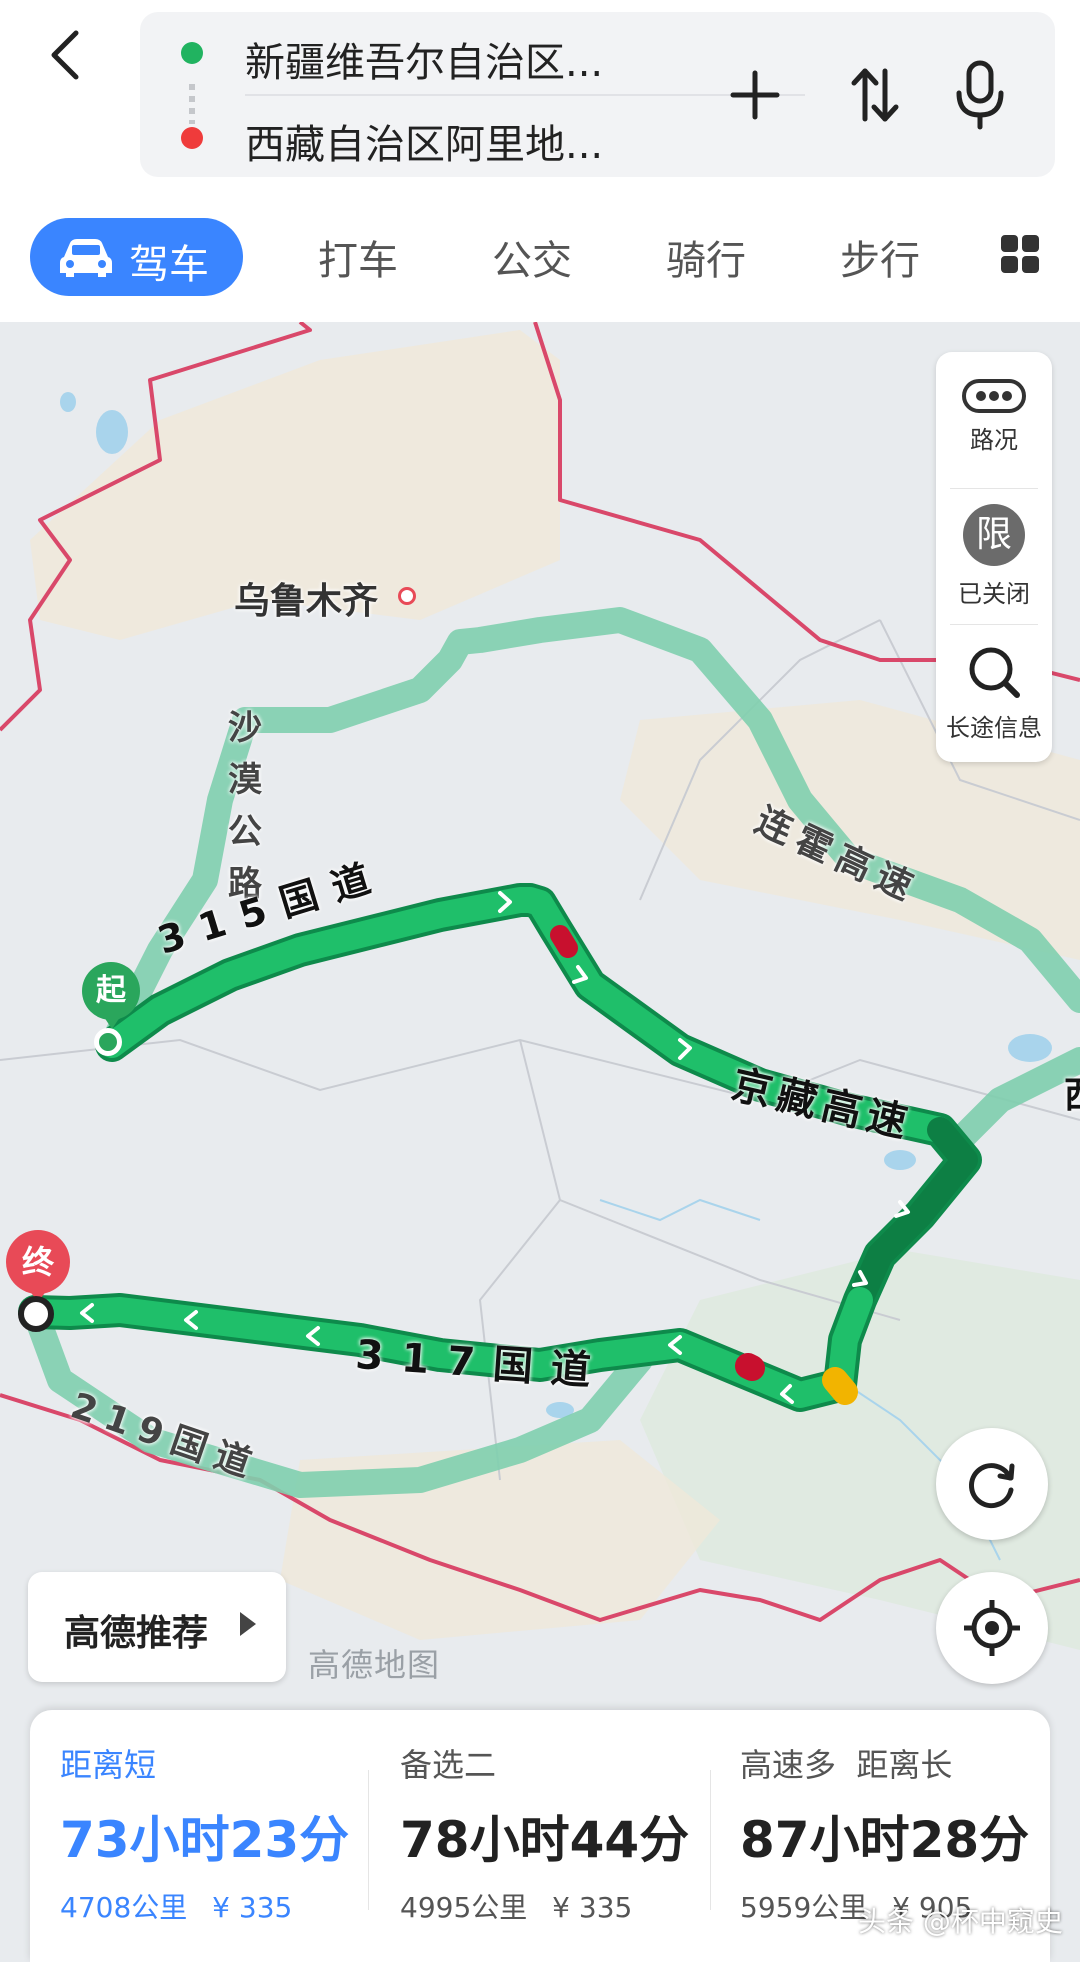 The height and width of the screenshot is (1962, 1080). I want to click on tab-drive: 驾车, so click(136, 257).